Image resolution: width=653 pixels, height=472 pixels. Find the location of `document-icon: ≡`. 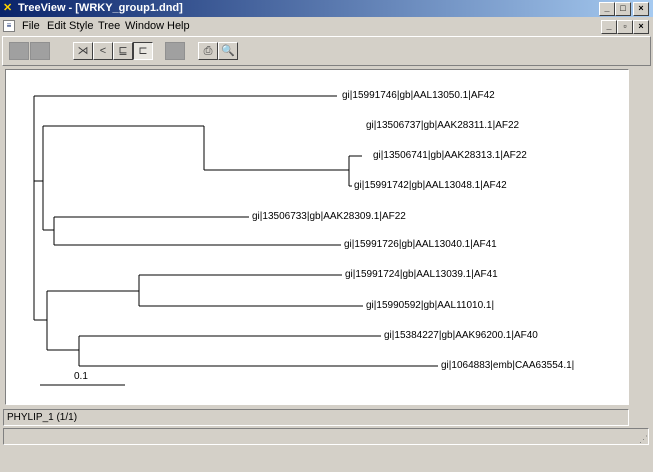

document-icon: ≡ is located at coordinates (9, 26).